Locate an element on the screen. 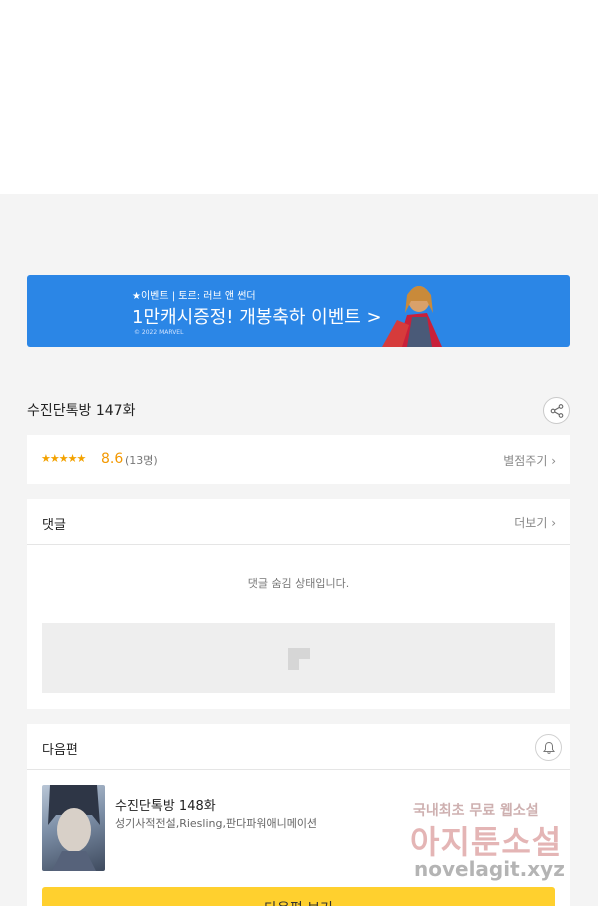  banner-hero-image is located at coordinates (412, 316).